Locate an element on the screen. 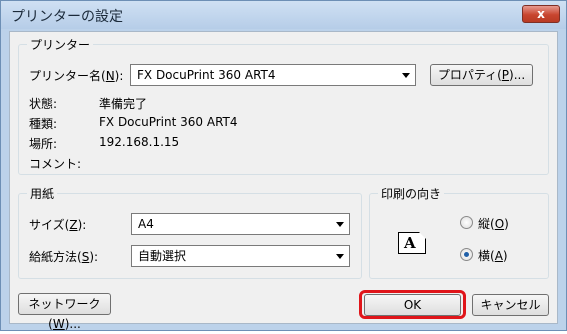 This screenshot has height=334, width=567. paper-source-select: 自動選択 is located at coordinates (240, 256).